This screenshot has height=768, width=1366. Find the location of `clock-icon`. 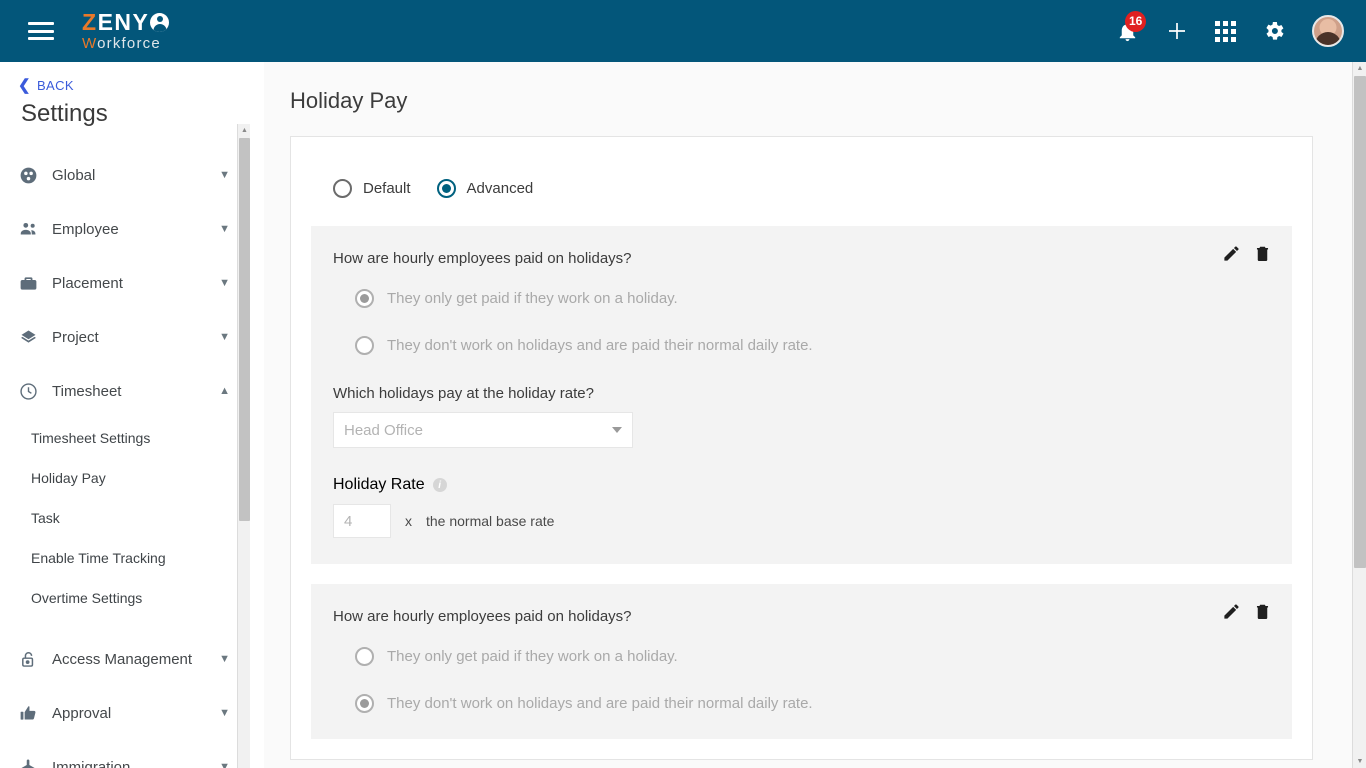

clock-icon is located at coordinates (32, 391).